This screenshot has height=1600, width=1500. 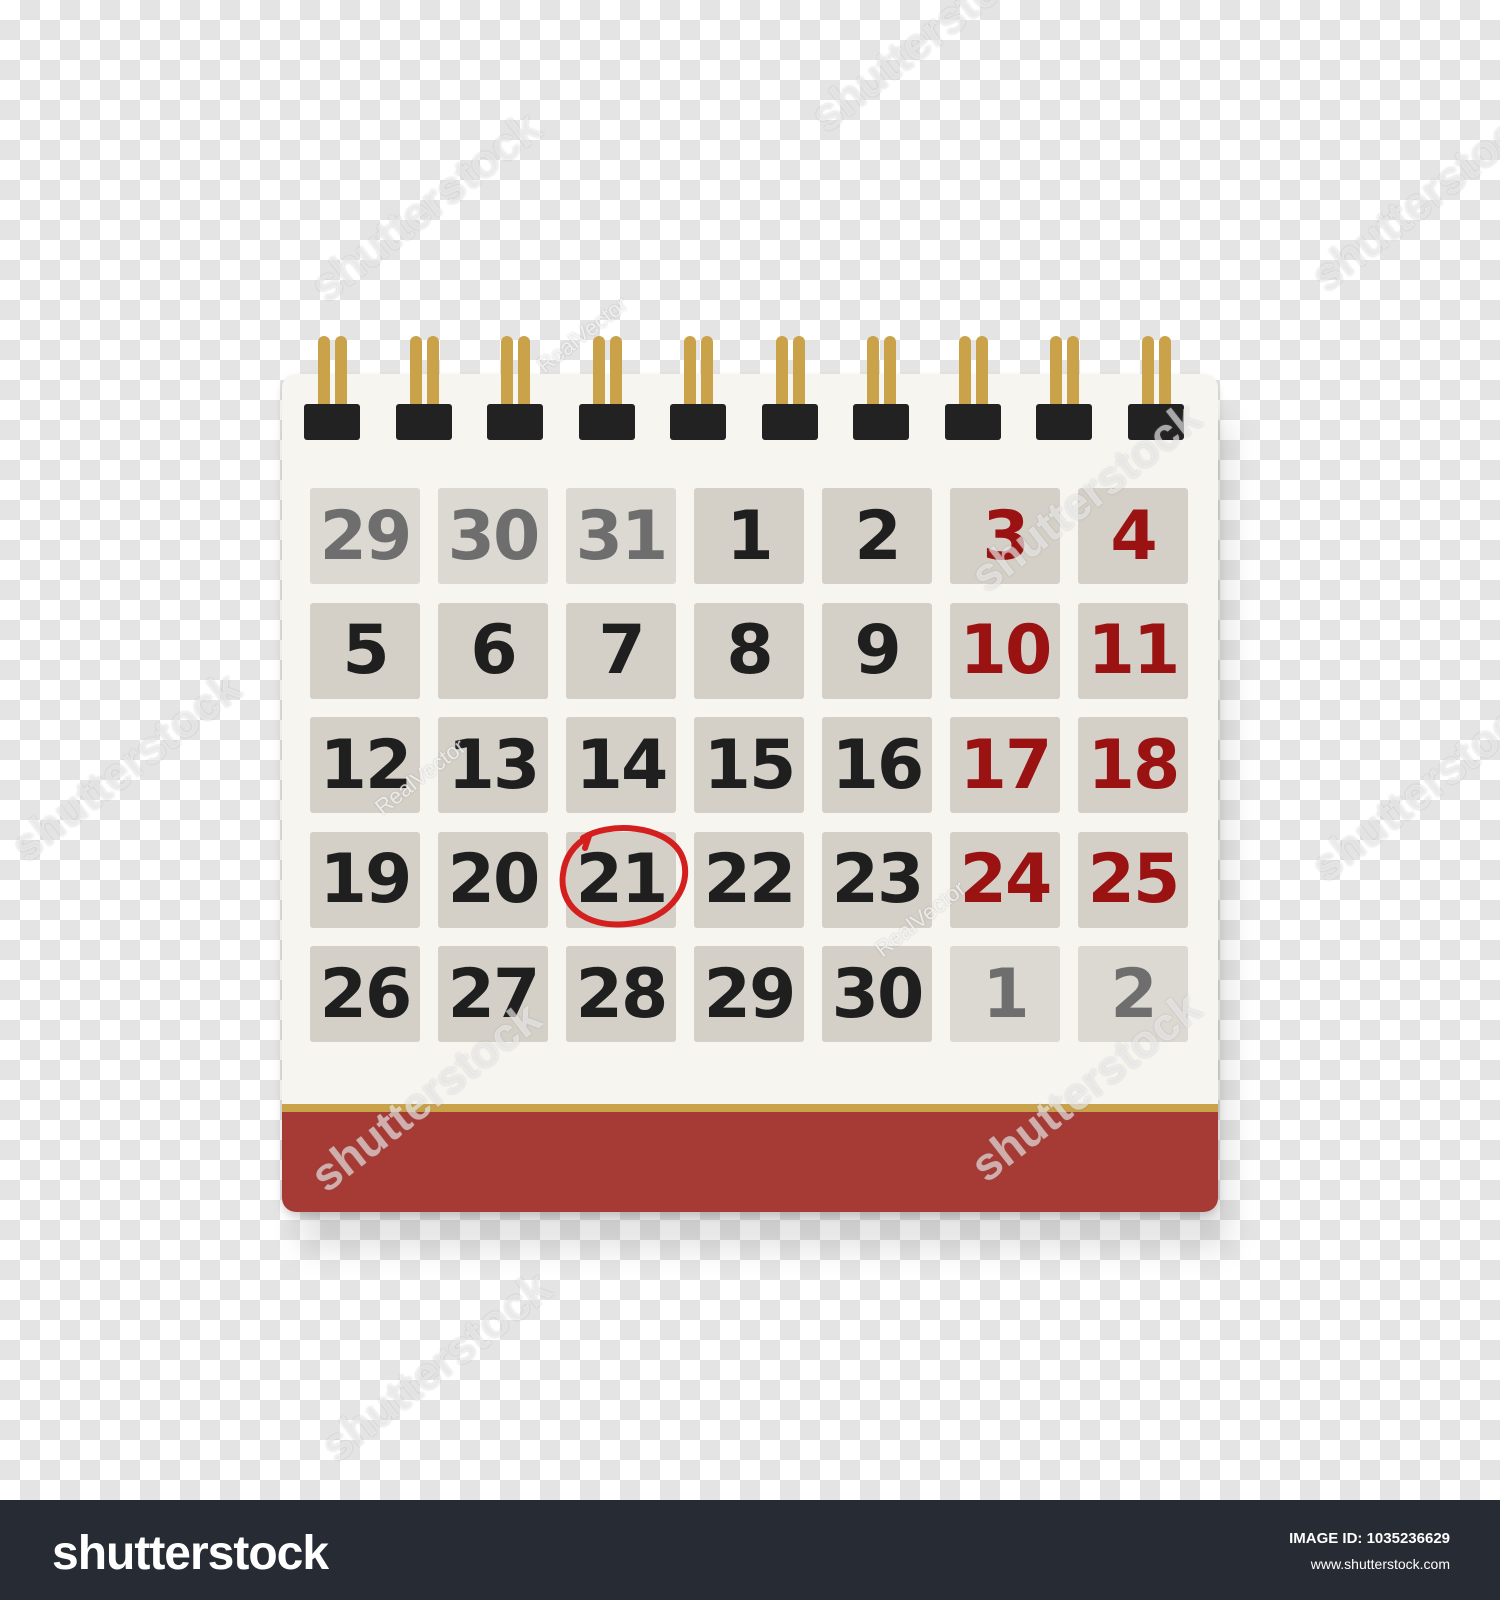 What do you see at coordinates (1133, 879) in the screenshot?
I see `calendar-day-cell: 25` at bounding box center [1133, 879].